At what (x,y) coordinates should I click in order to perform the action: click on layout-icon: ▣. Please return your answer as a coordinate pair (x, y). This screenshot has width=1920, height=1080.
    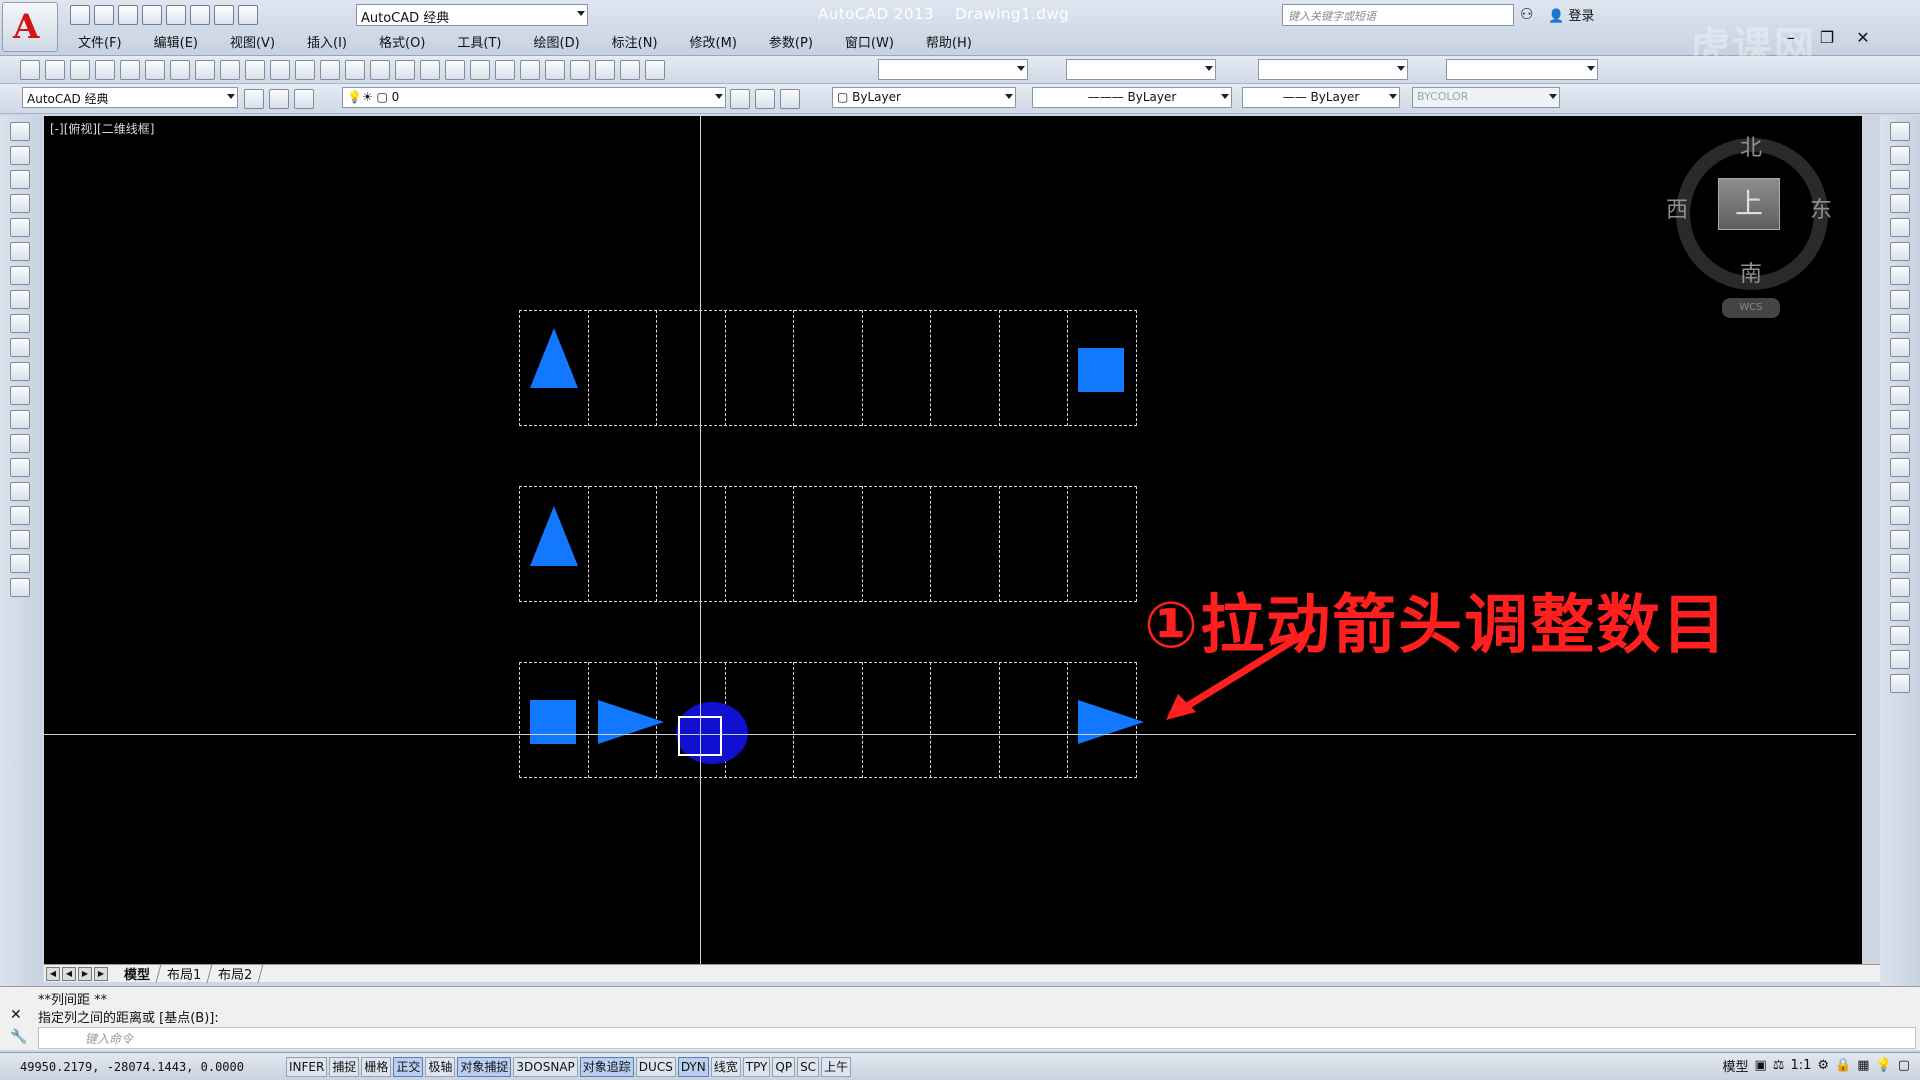
    Looking at the image, I should click on (1761, 1065).